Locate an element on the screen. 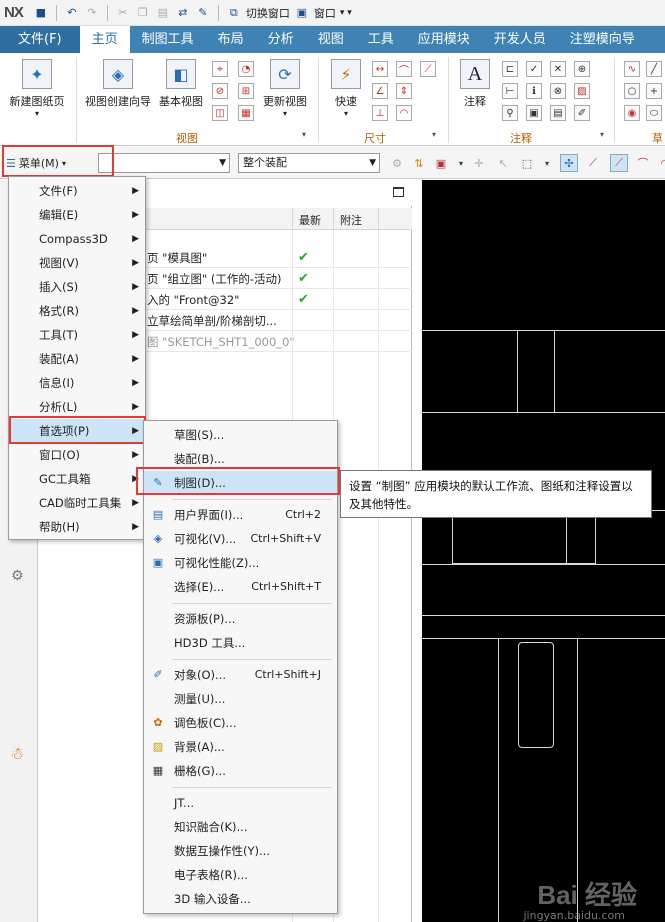 The height and width of the screenshot is (922, 665). resource-icon: ⚙ is located at coordinates (17, 576).